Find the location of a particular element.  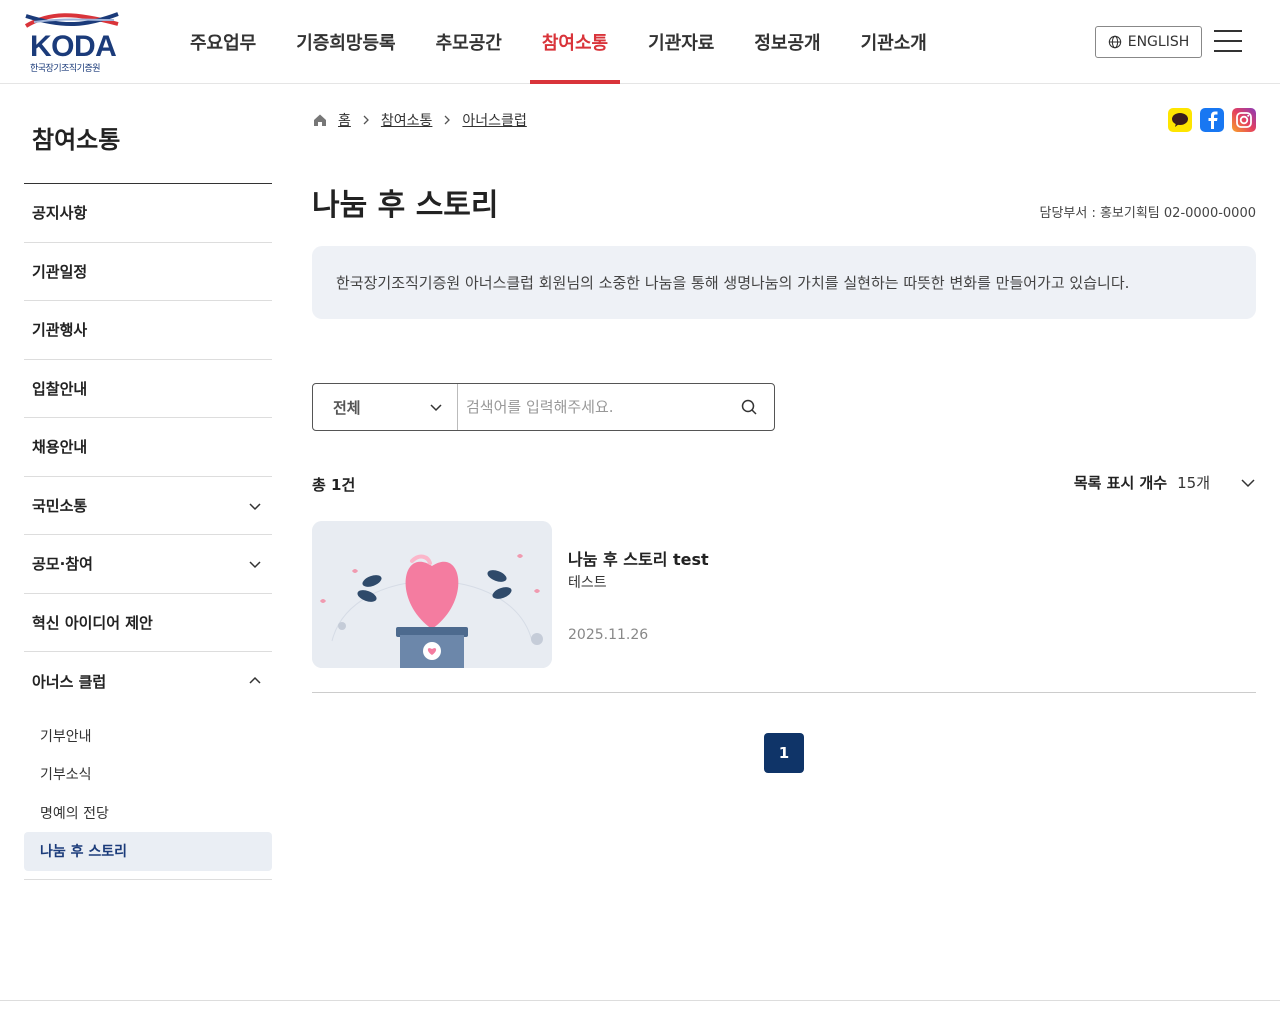

home-icon is located at coordinates (320, 120).